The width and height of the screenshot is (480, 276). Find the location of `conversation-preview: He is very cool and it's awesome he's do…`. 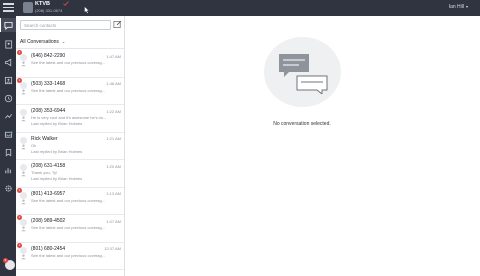

conversation-preview: He is very cool and it's awesome he's do… is located at coordinates (69, 117).